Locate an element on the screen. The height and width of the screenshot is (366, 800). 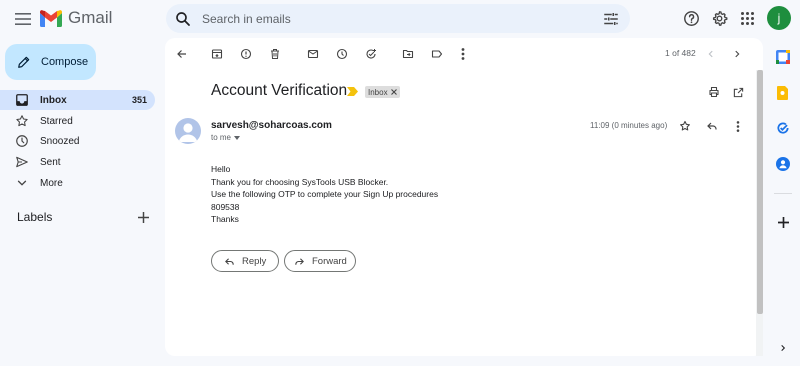
sidebar-item-snoozed: Snoozed is located at coordinates (77, 141).